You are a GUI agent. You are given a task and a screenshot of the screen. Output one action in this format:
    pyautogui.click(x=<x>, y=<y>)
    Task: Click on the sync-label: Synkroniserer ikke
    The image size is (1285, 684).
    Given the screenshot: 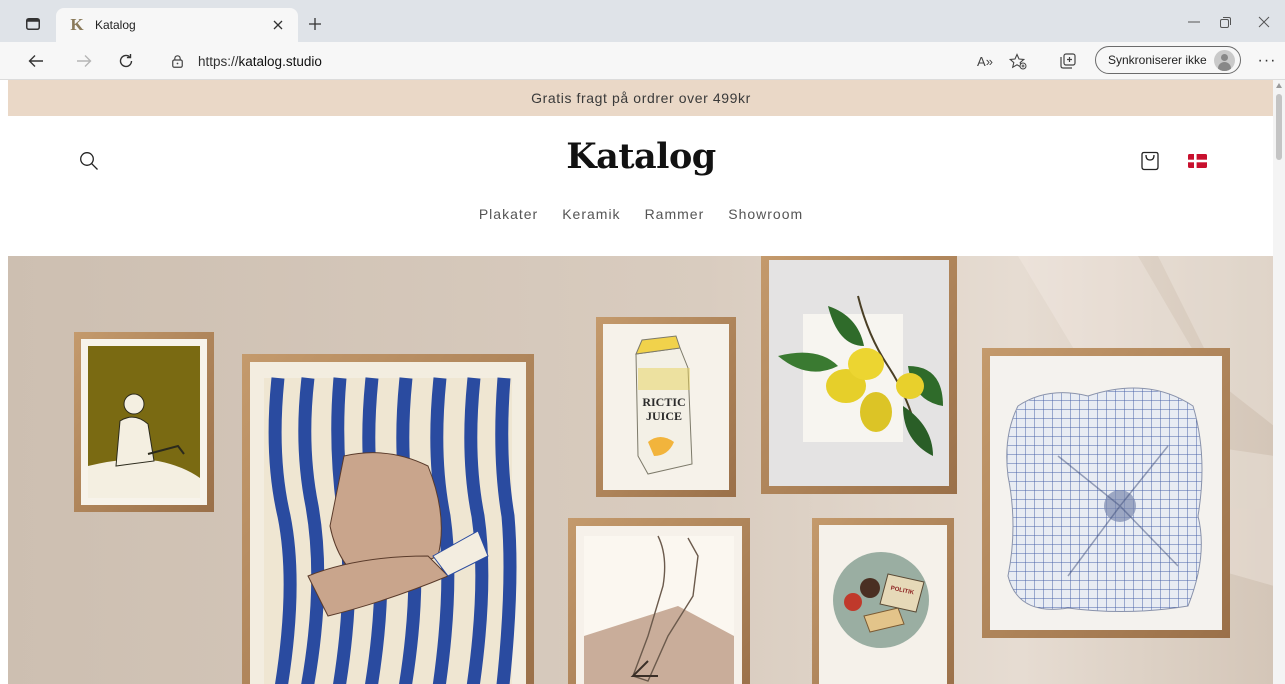 What is the action you would take?
    pyautogui.click(x=1157, y=60)
    